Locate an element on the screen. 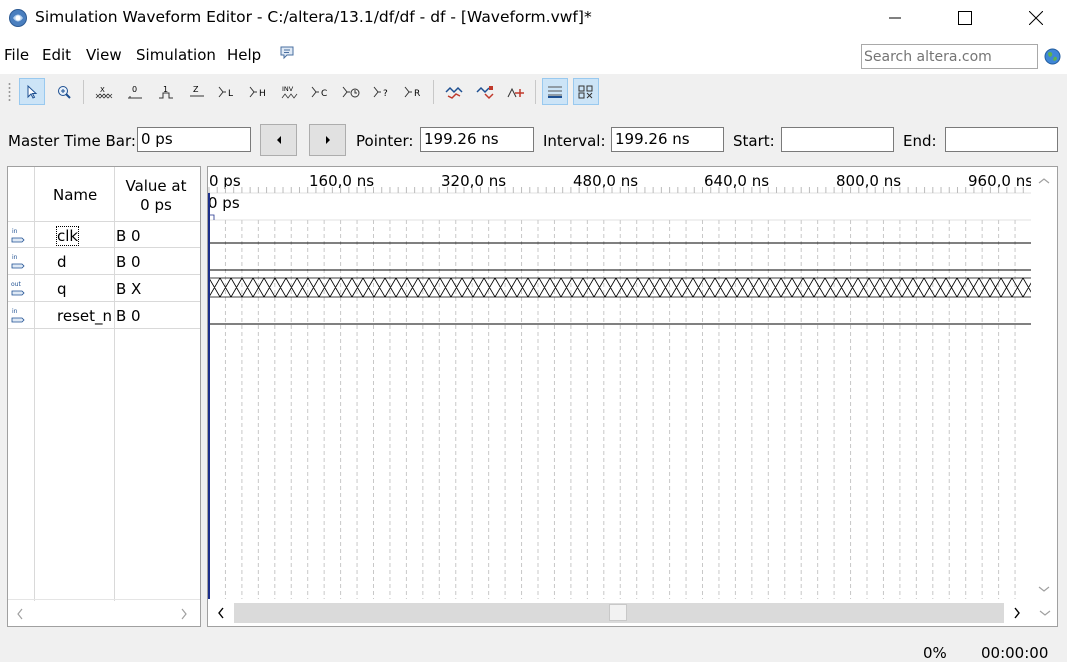  help-chat-icon is located at coordinates (287, 53).